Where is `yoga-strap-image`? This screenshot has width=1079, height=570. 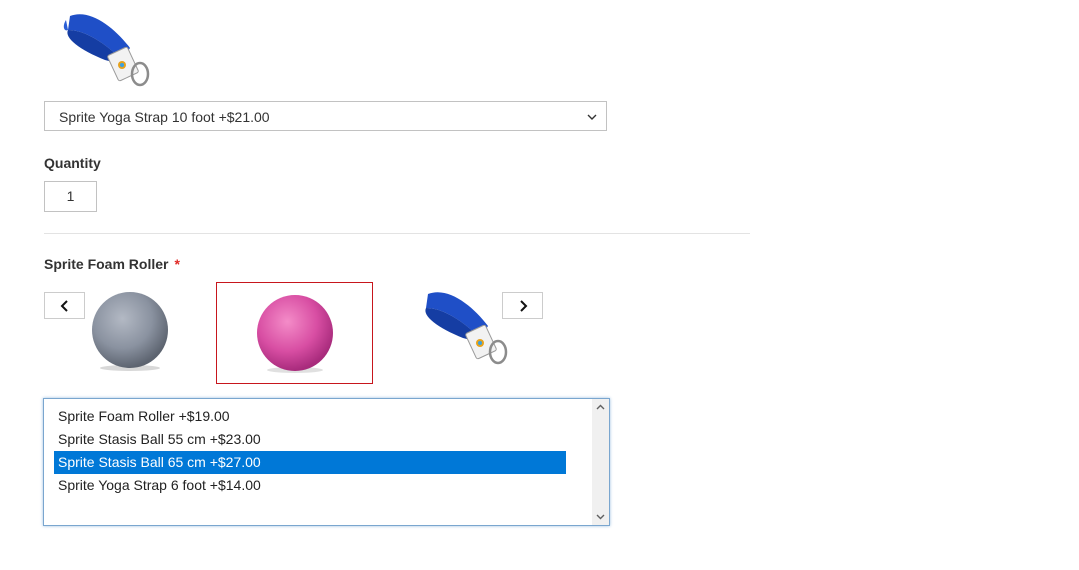
yoga-strap-image is located at coordinates (106, 49).